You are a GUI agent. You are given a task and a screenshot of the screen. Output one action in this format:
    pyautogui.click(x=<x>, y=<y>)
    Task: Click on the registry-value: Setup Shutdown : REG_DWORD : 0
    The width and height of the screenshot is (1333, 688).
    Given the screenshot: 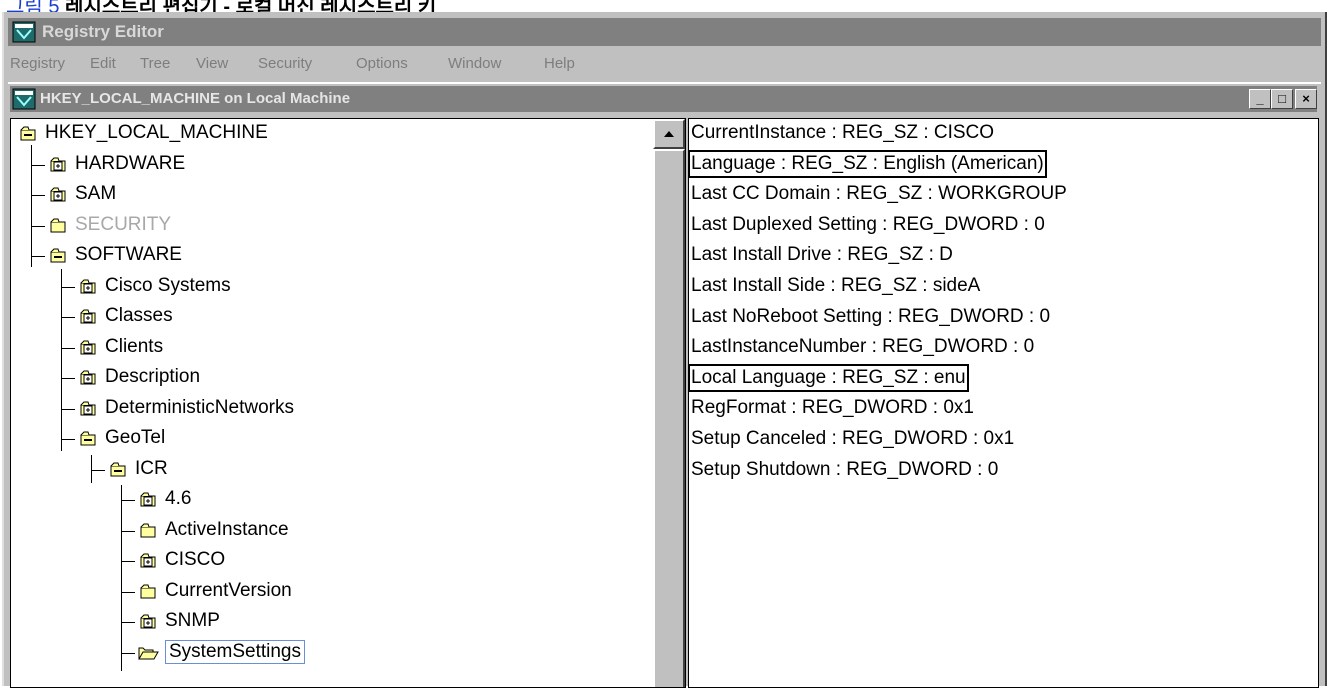 What is the action you would take?
    pyautogui.click(x=844, y=470)
    